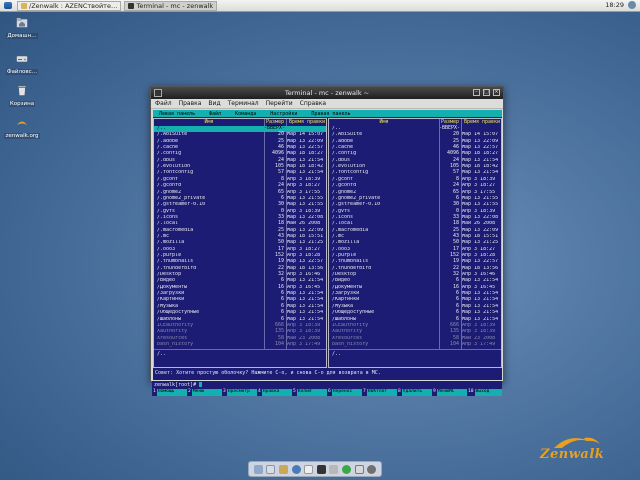 Image resolution: width=640 pixels, height=480 pixels. I want to click on terminal-icon, so click(321, 469).